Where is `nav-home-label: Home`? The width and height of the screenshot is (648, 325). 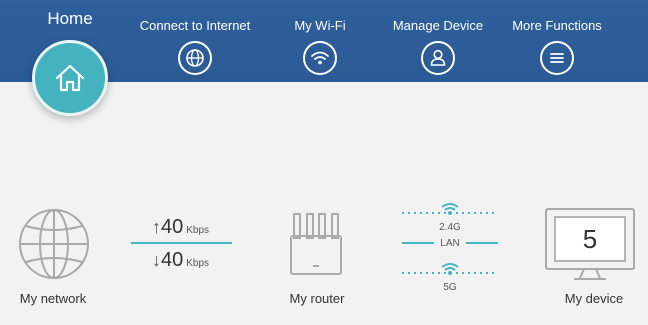
nav-home-label: Home is located at coordinates (70, 19).